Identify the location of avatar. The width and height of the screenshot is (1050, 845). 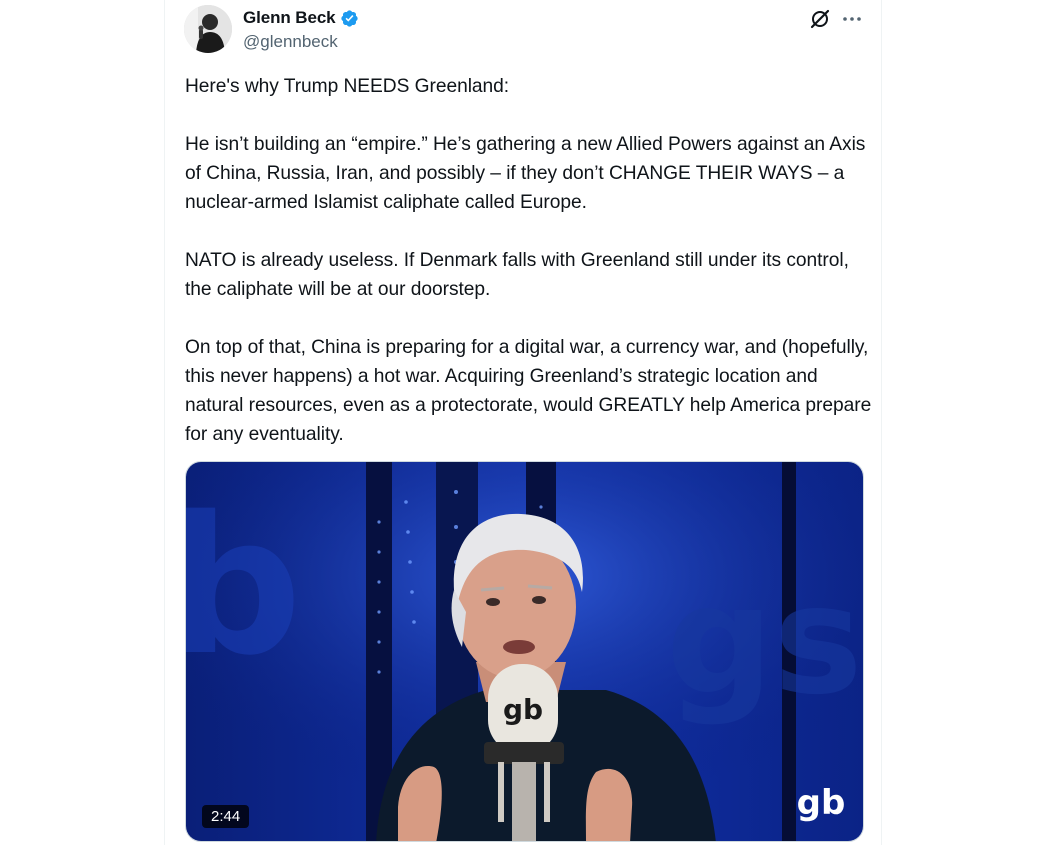
(208, 29).